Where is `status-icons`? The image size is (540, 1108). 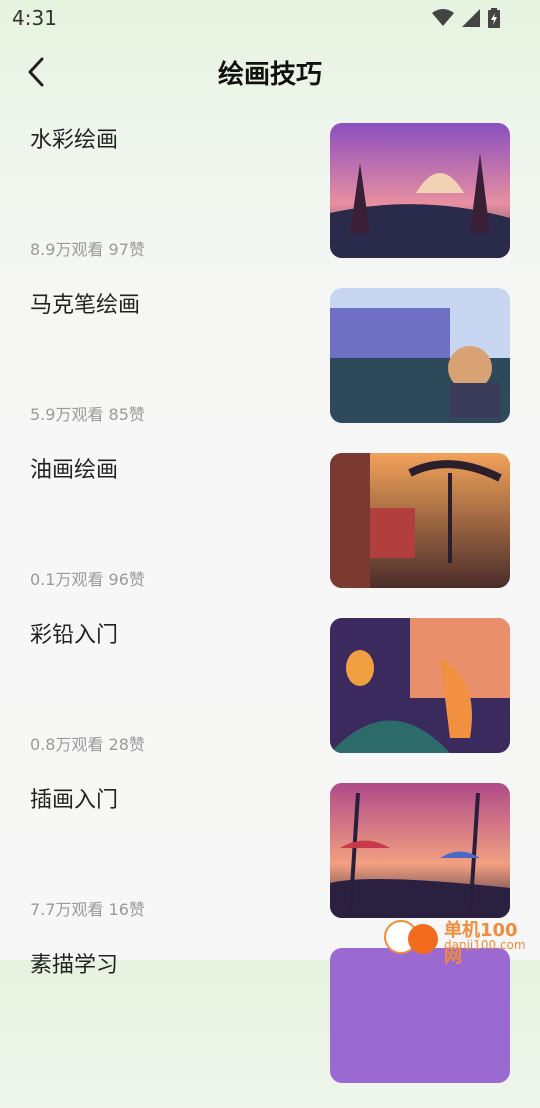 status-icons is located at coordinates (466, 18).